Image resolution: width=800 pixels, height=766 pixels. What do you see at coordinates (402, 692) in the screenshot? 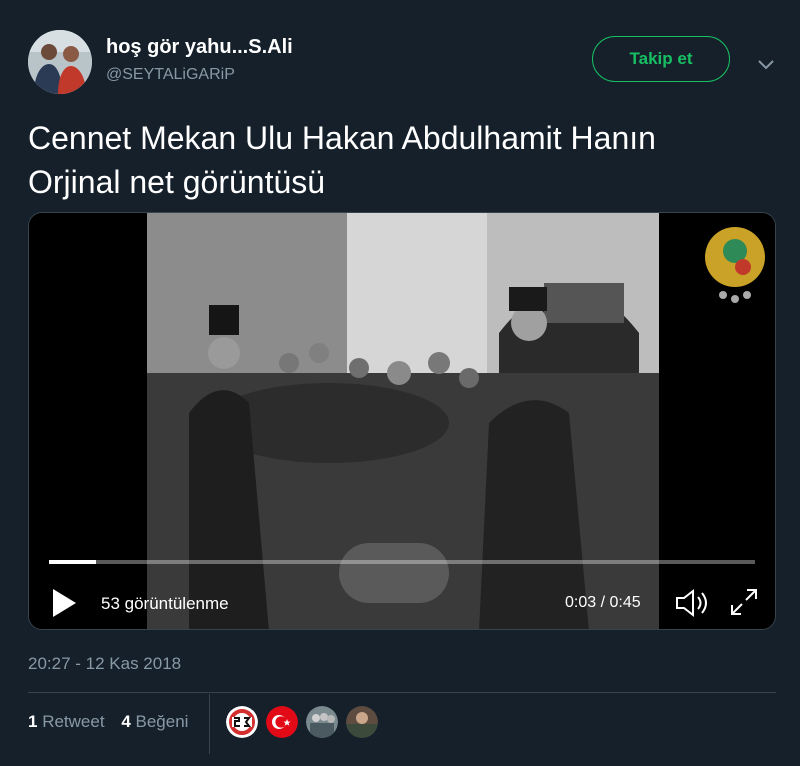
I see `divider` at bounding box center [402, 692].